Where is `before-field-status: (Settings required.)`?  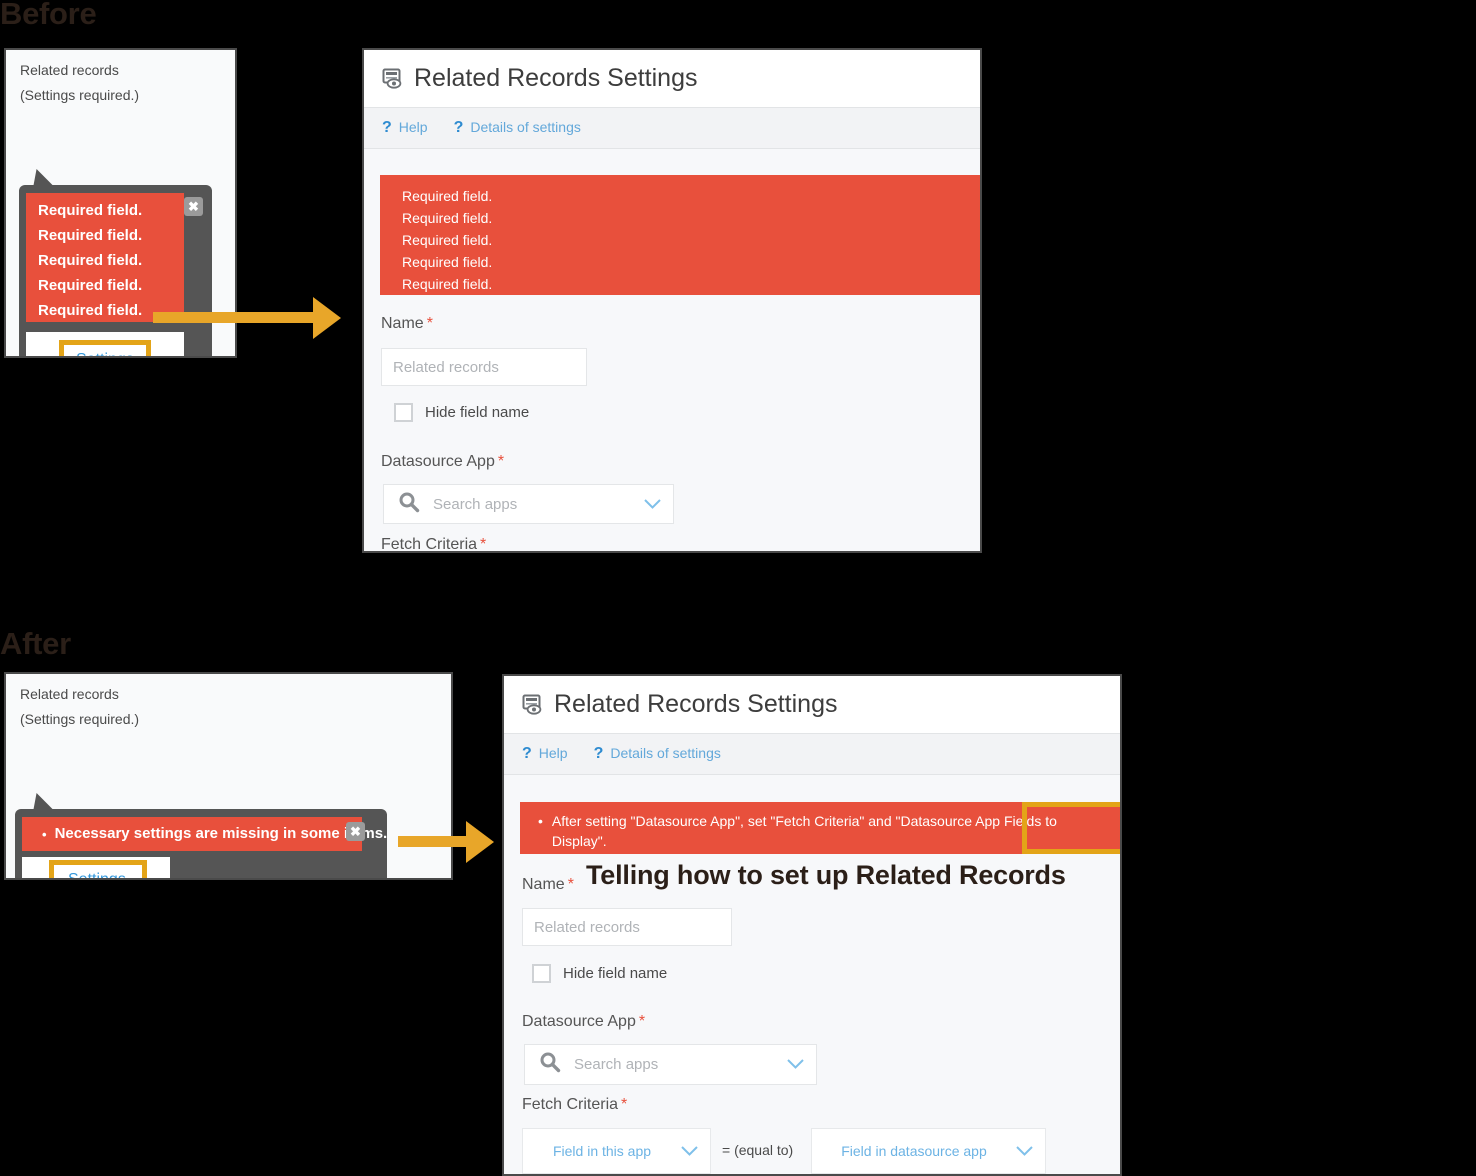
before-field-status: (Settings required.) is located at coordinates (80, 95).